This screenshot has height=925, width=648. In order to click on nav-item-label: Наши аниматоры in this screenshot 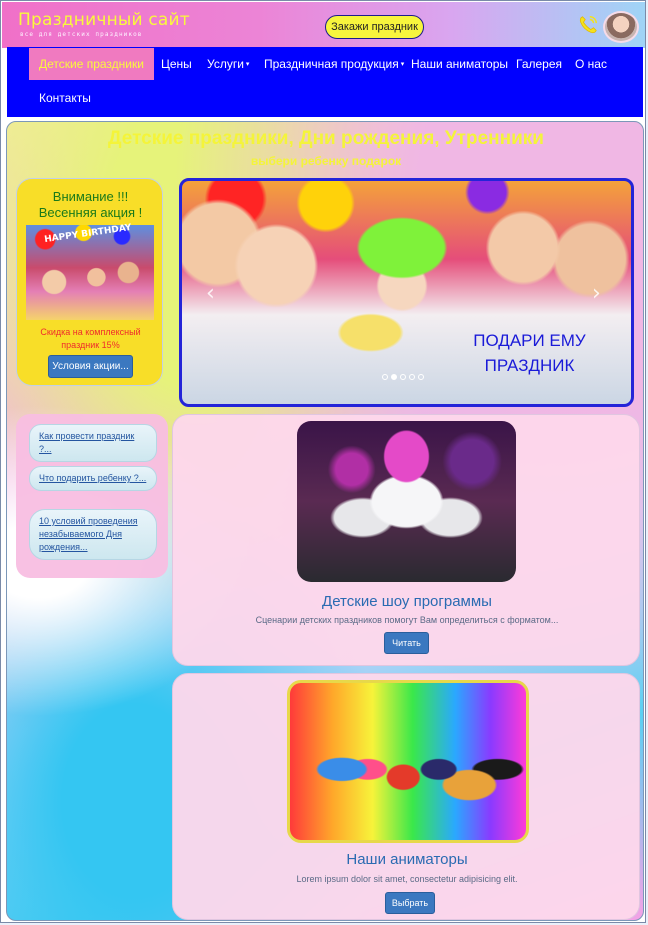, I will do `click(460, 64)`.